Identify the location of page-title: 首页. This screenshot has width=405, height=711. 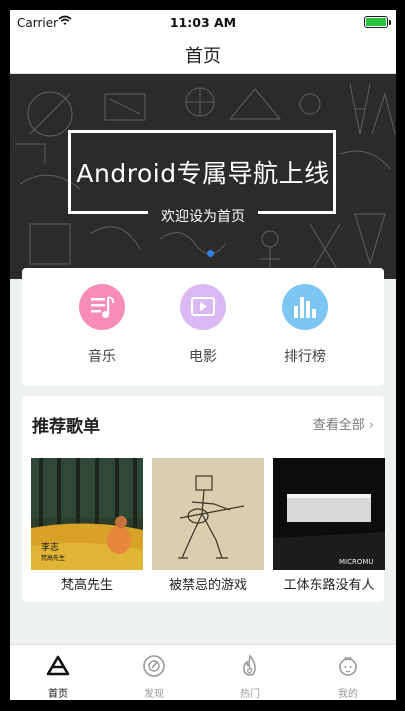
(203, 56).